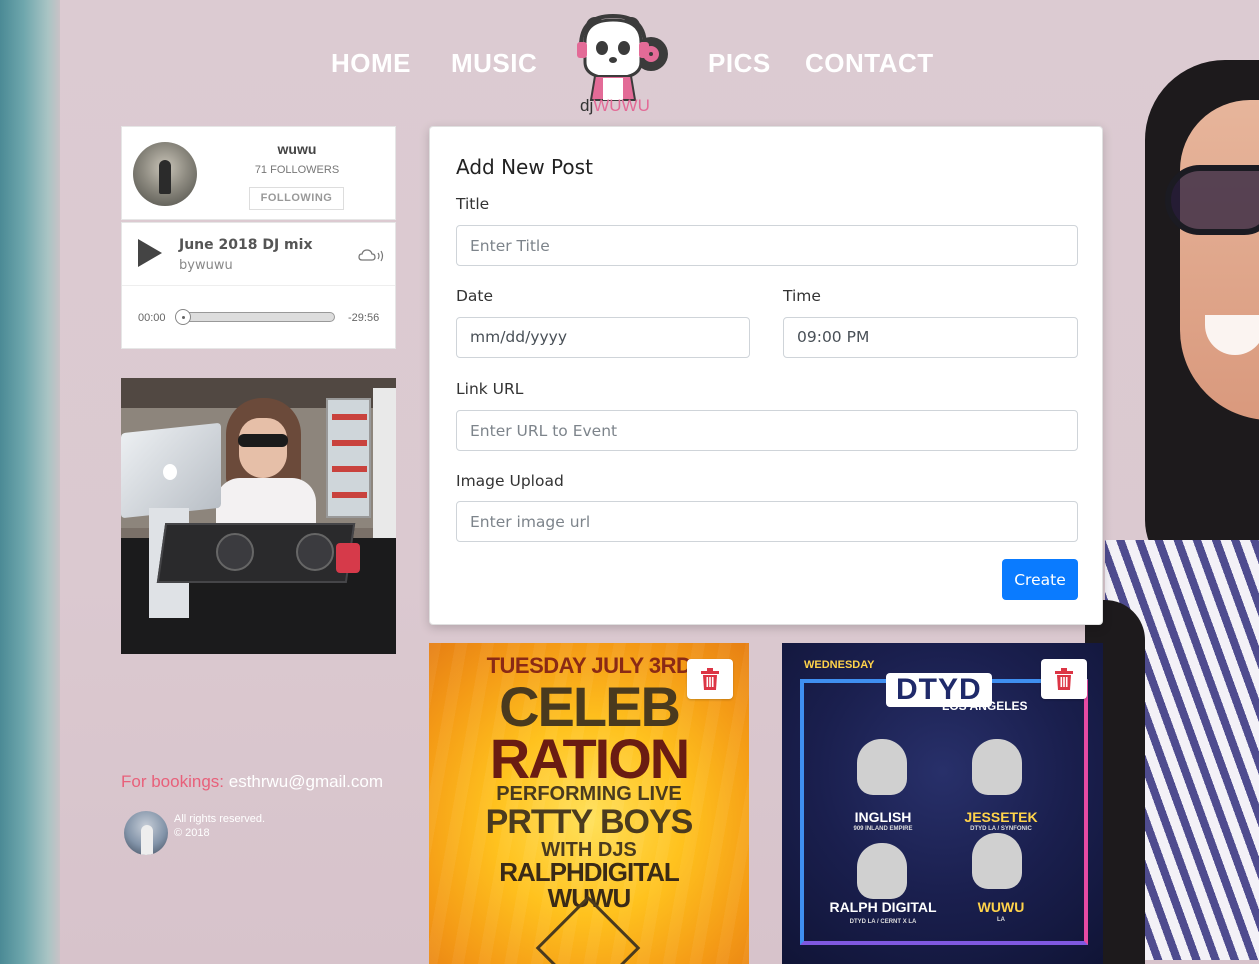 The height and width of the screenshot is (964, 1259). Describe the element at coordinates (475, 296) in the screenshot. I see `date-label: Date` at that location.